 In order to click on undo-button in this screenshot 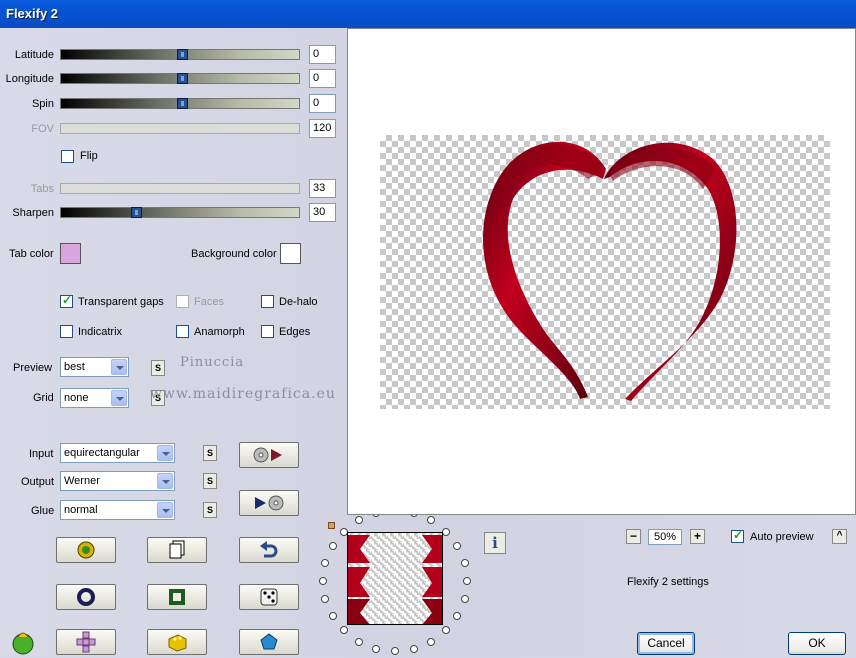, I will do `click(269, 550)`.